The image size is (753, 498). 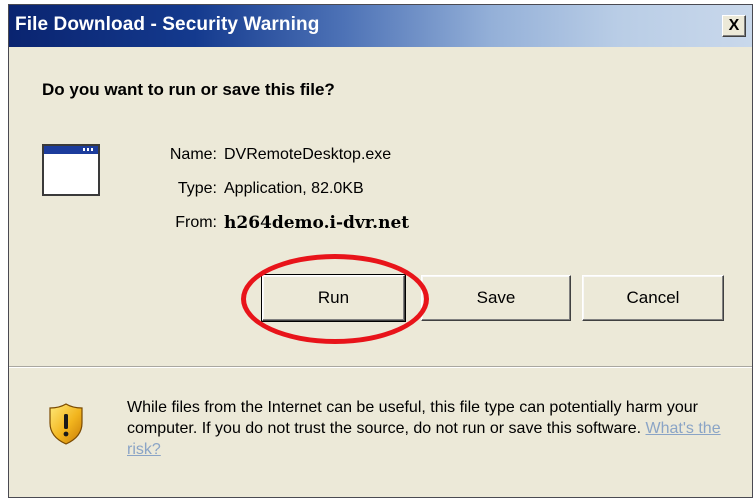 I want to click on section-divider, so click(x=380, y=367).